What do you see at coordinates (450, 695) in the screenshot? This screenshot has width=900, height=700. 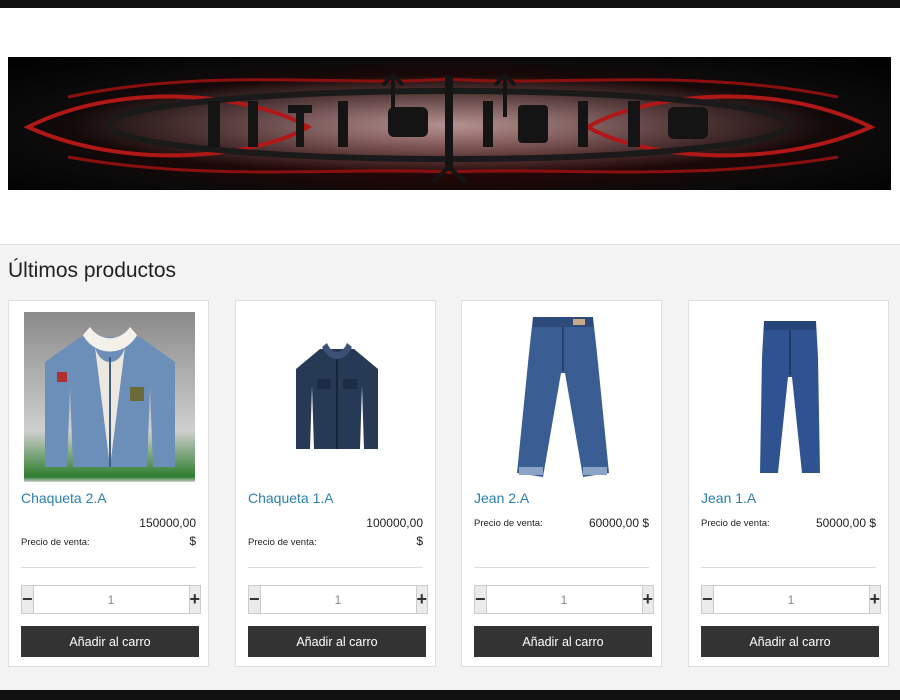 I see `bottom-border` at bounding box center [450, 695].